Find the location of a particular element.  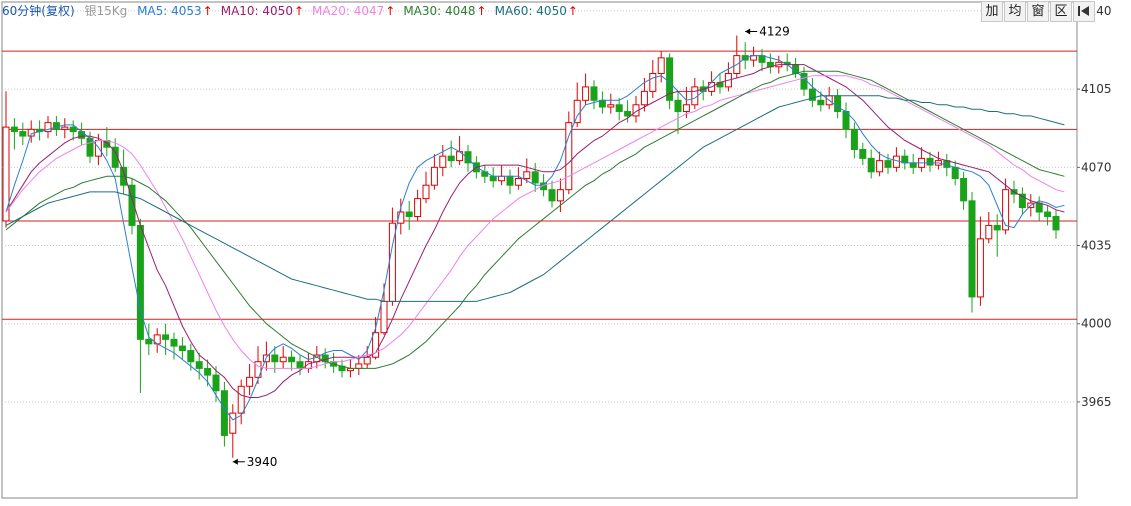

y-tick-label: 3965 is located at coordinates (1096, 402).